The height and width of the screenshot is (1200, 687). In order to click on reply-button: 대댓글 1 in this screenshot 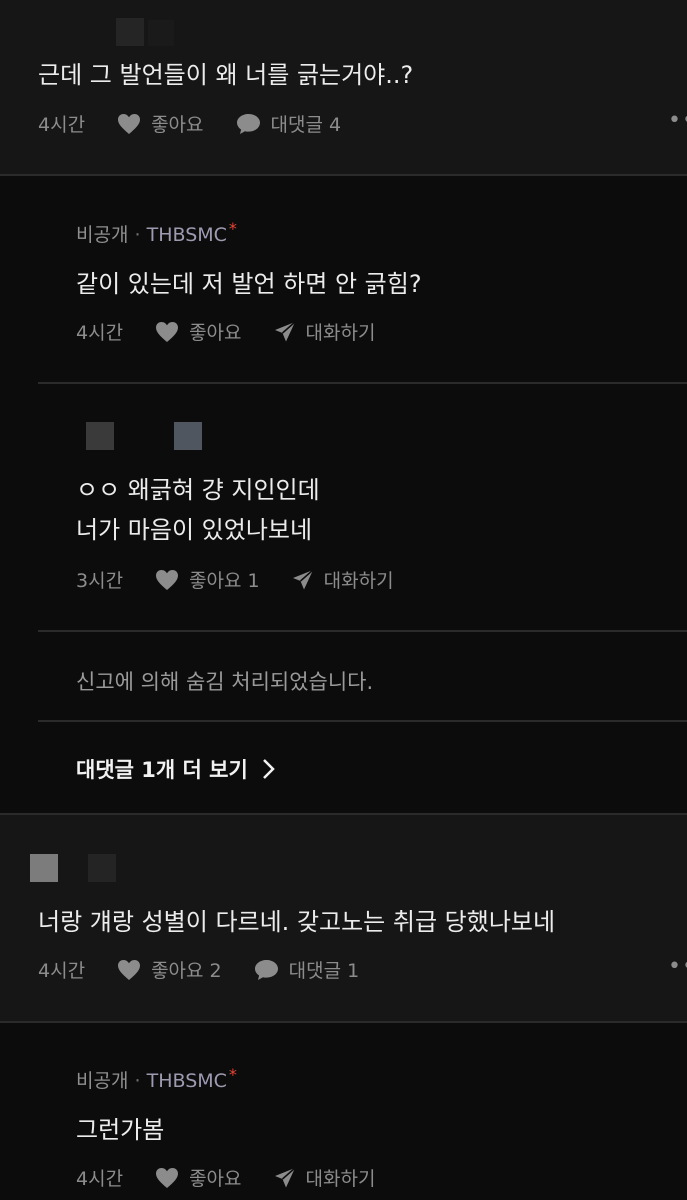, I will do `click(307, 969)`.